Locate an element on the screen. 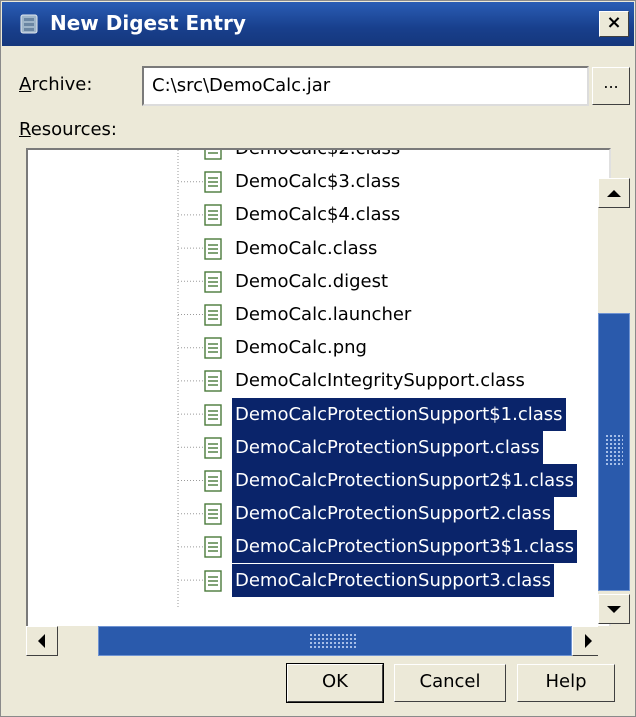  tree-item-label: DemoCalc.class is located at coordinates (306, 248).